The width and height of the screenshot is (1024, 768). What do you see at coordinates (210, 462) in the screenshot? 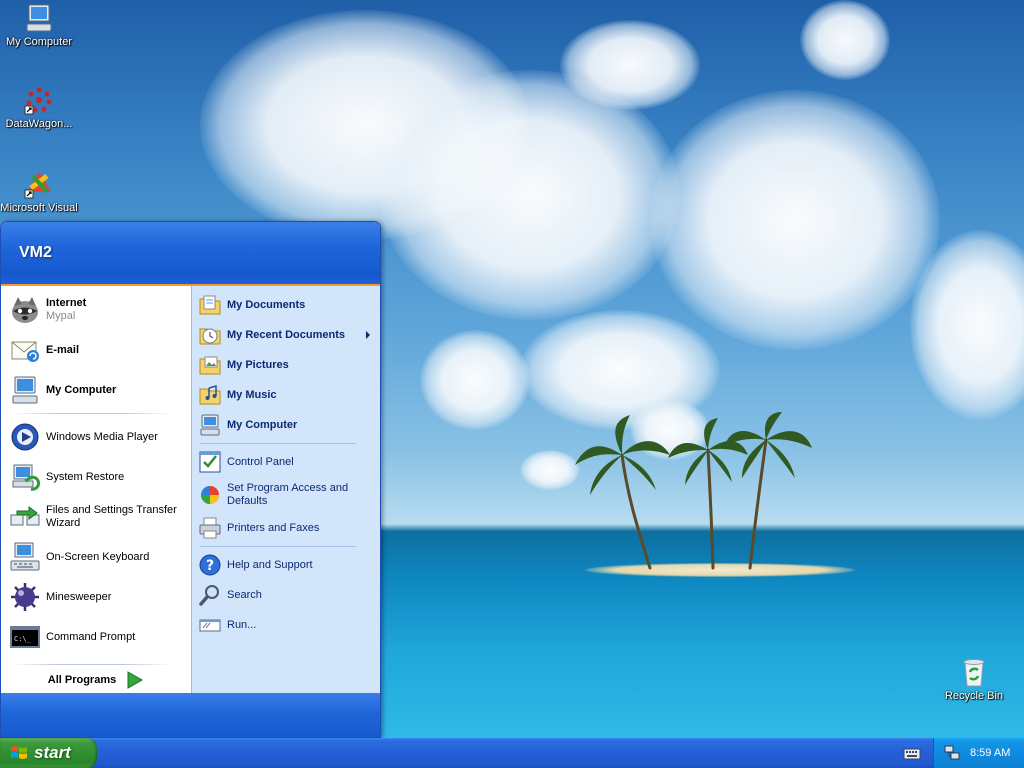
I see `control-panel-icon` at bounding box center [210, 462].